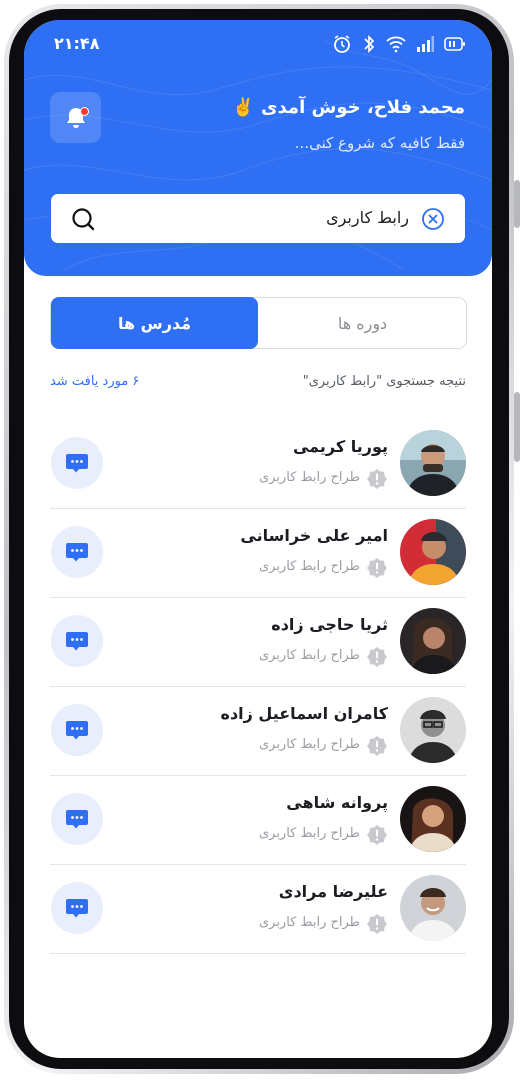 The image size is (520, 1080). I want to click on list-item: امیر علی خراسانی طراح رابط کاربری, so click(258, 553).